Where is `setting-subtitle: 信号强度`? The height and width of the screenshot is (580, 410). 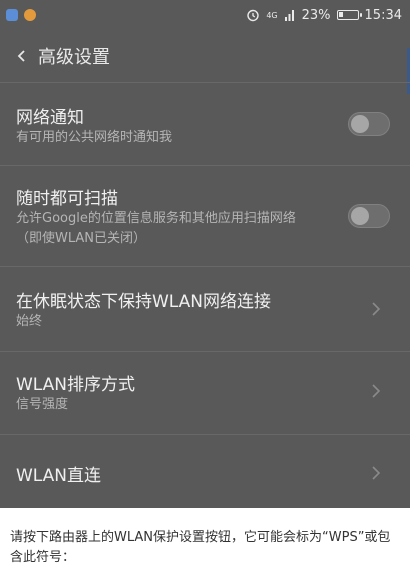
setting-subtitle: 信号强度 is located at coordinates (42, 404).